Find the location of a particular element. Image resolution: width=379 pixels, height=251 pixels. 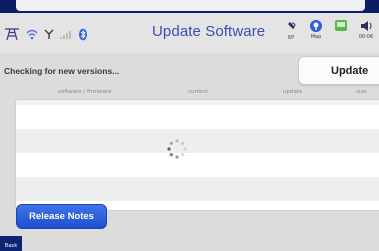

gps-satellite-icon is located at coordinates (290, 27).